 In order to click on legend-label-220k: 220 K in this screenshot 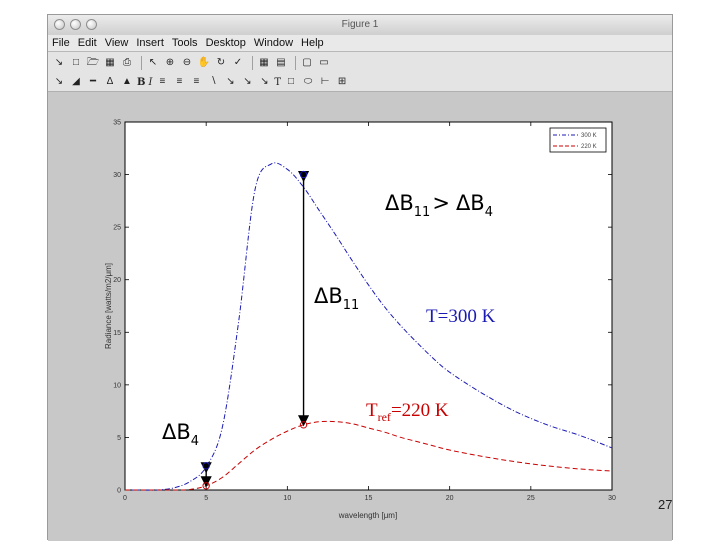, I will do `click(589, 147)`.